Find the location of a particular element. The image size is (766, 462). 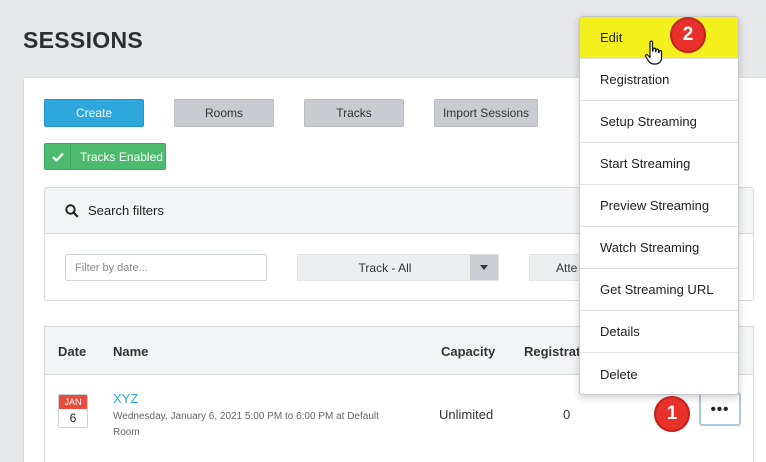

menu-item-get-streaming-url: Get Streaming URL is located at coordinates (659, 290).